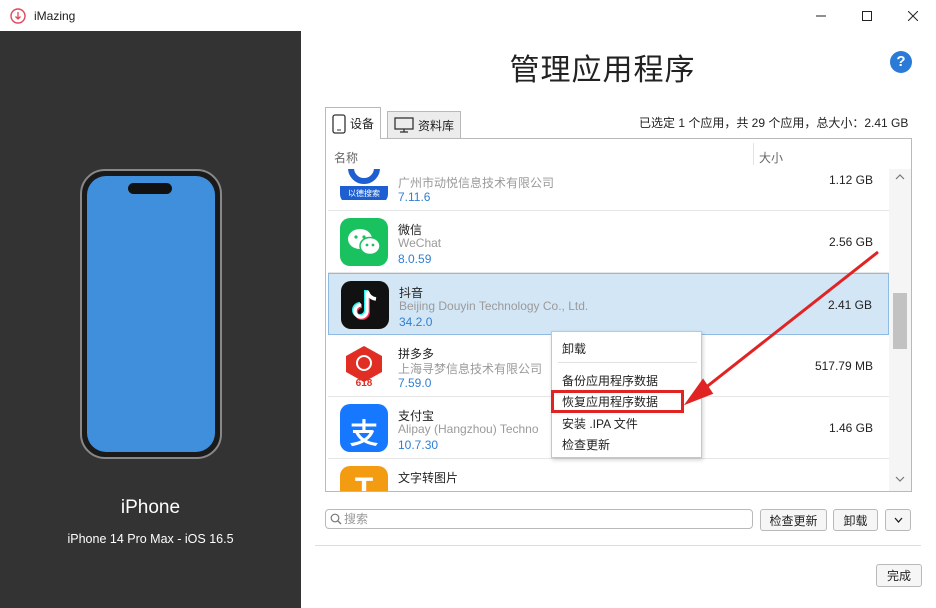 This screenshot has width=936, height=608. Describe the element at coordinates (850, 180) in the screenshot. I see `app-size: 1.12 GB` at that location.